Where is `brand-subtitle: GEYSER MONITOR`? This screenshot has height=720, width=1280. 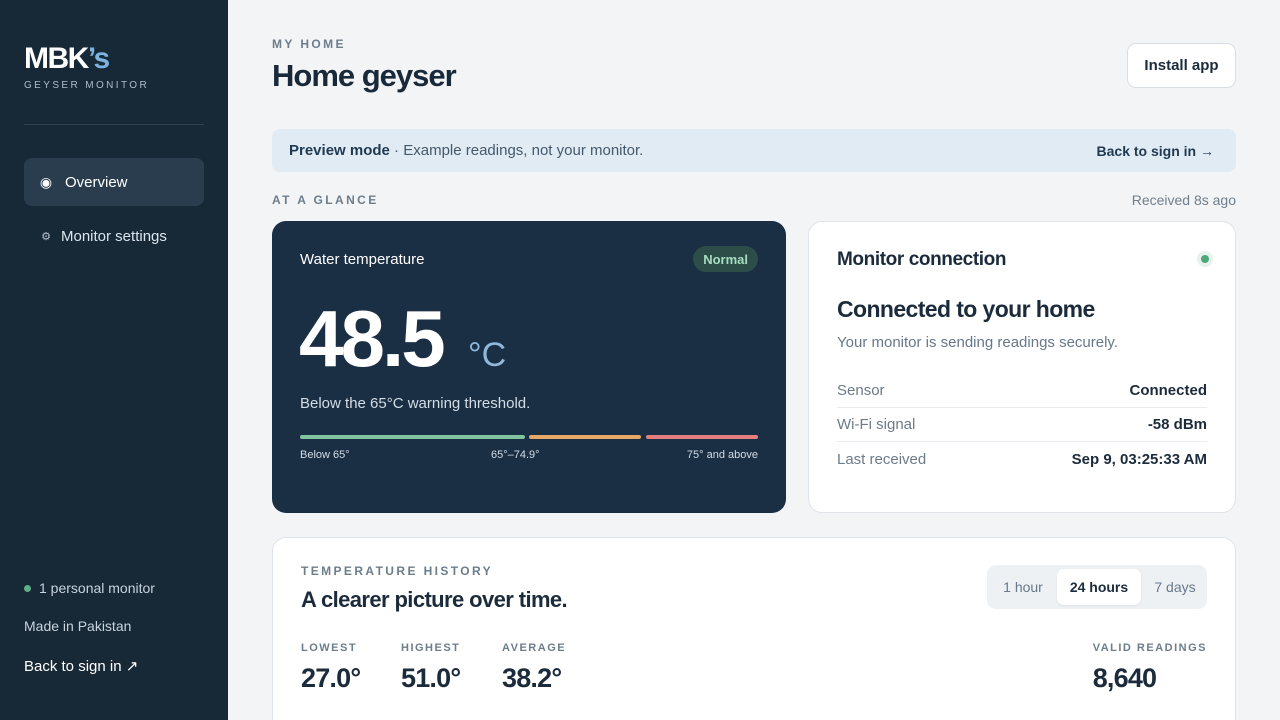 brand-subtitle: GEYSER MONITOR is located at coordinates (87, 85).